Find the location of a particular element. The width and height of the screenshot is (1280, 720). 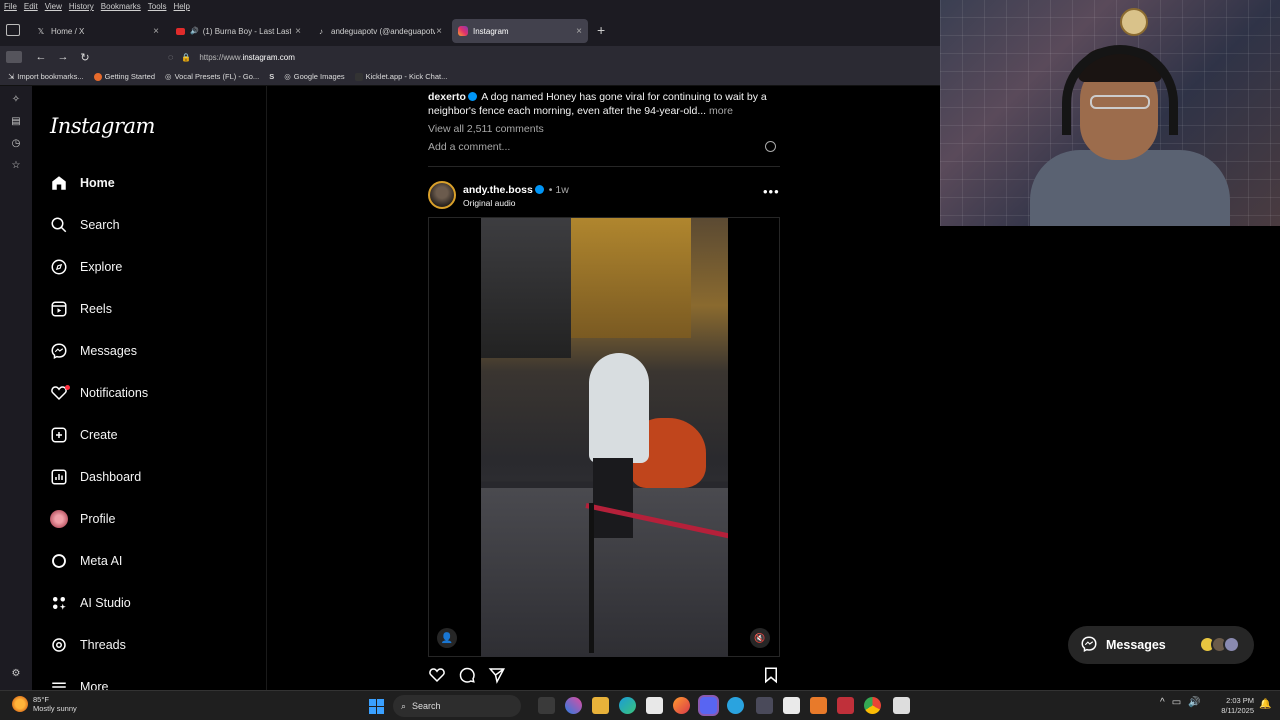

bookmark-s: S is located at coordinates (271, 76).